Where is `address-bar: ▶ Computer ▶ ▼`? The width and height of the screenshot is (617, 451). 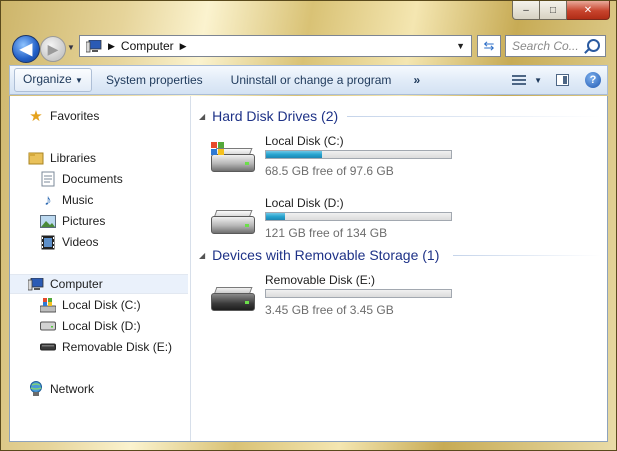 address-bar: ▶ Computer ▶ ▼ is located at coordinates (275, 46).